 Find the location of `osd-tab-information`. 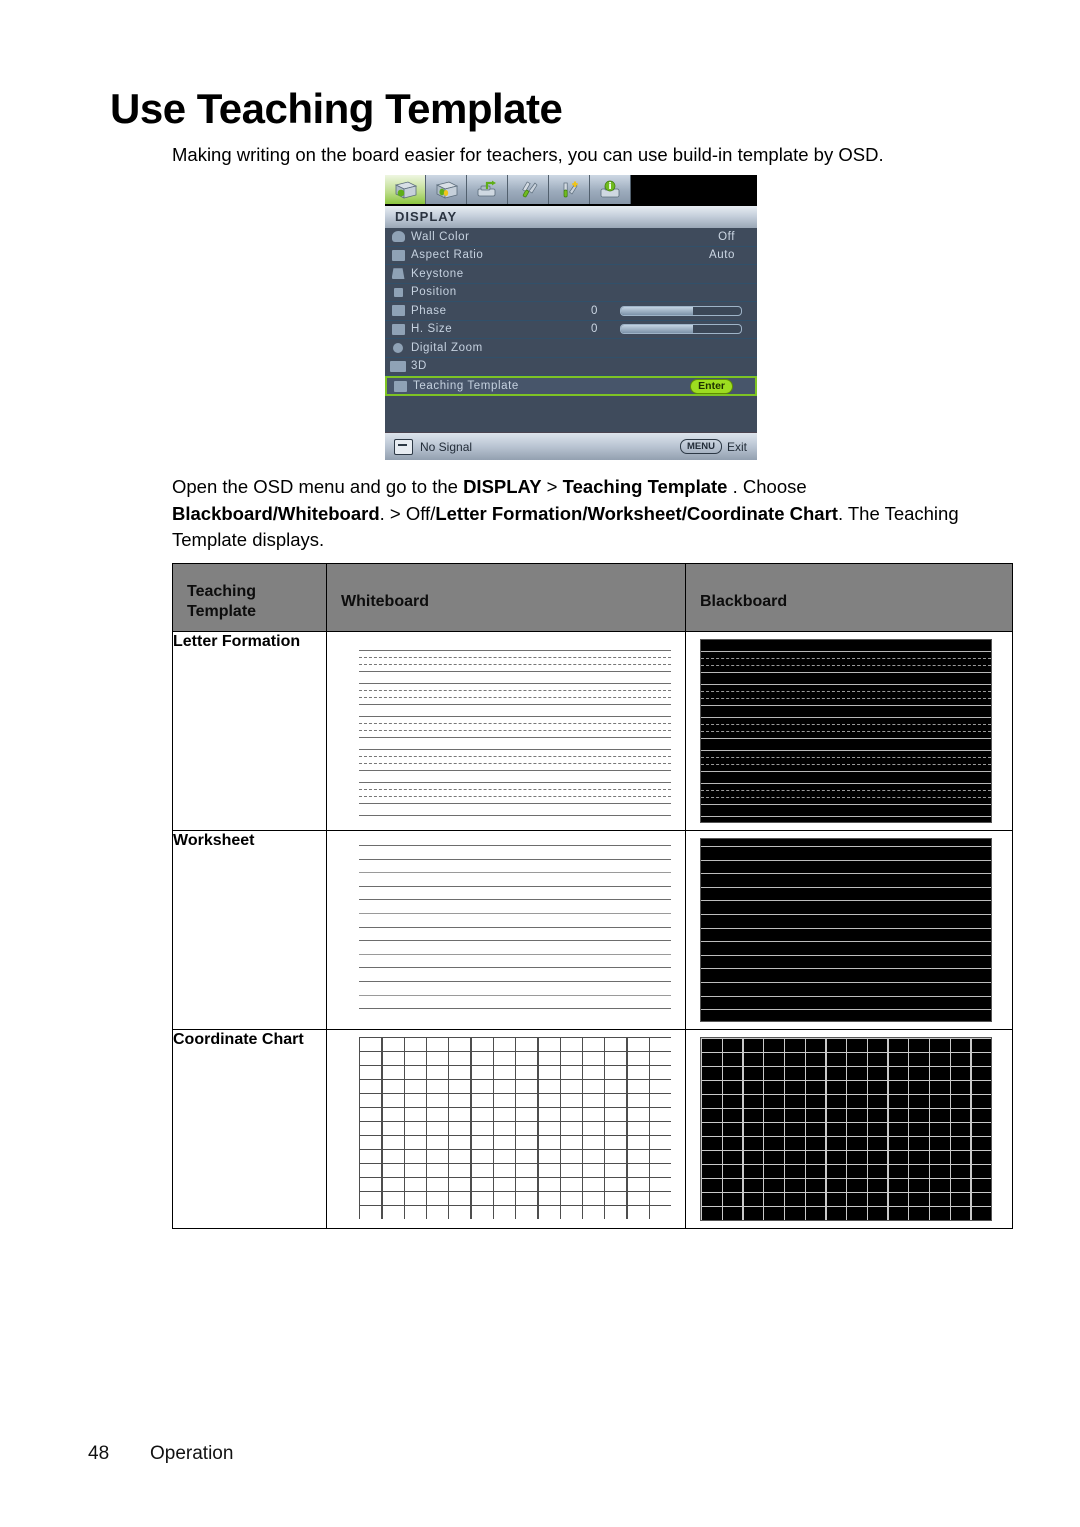

osd-tab-information is located at coordinates (610, 189).